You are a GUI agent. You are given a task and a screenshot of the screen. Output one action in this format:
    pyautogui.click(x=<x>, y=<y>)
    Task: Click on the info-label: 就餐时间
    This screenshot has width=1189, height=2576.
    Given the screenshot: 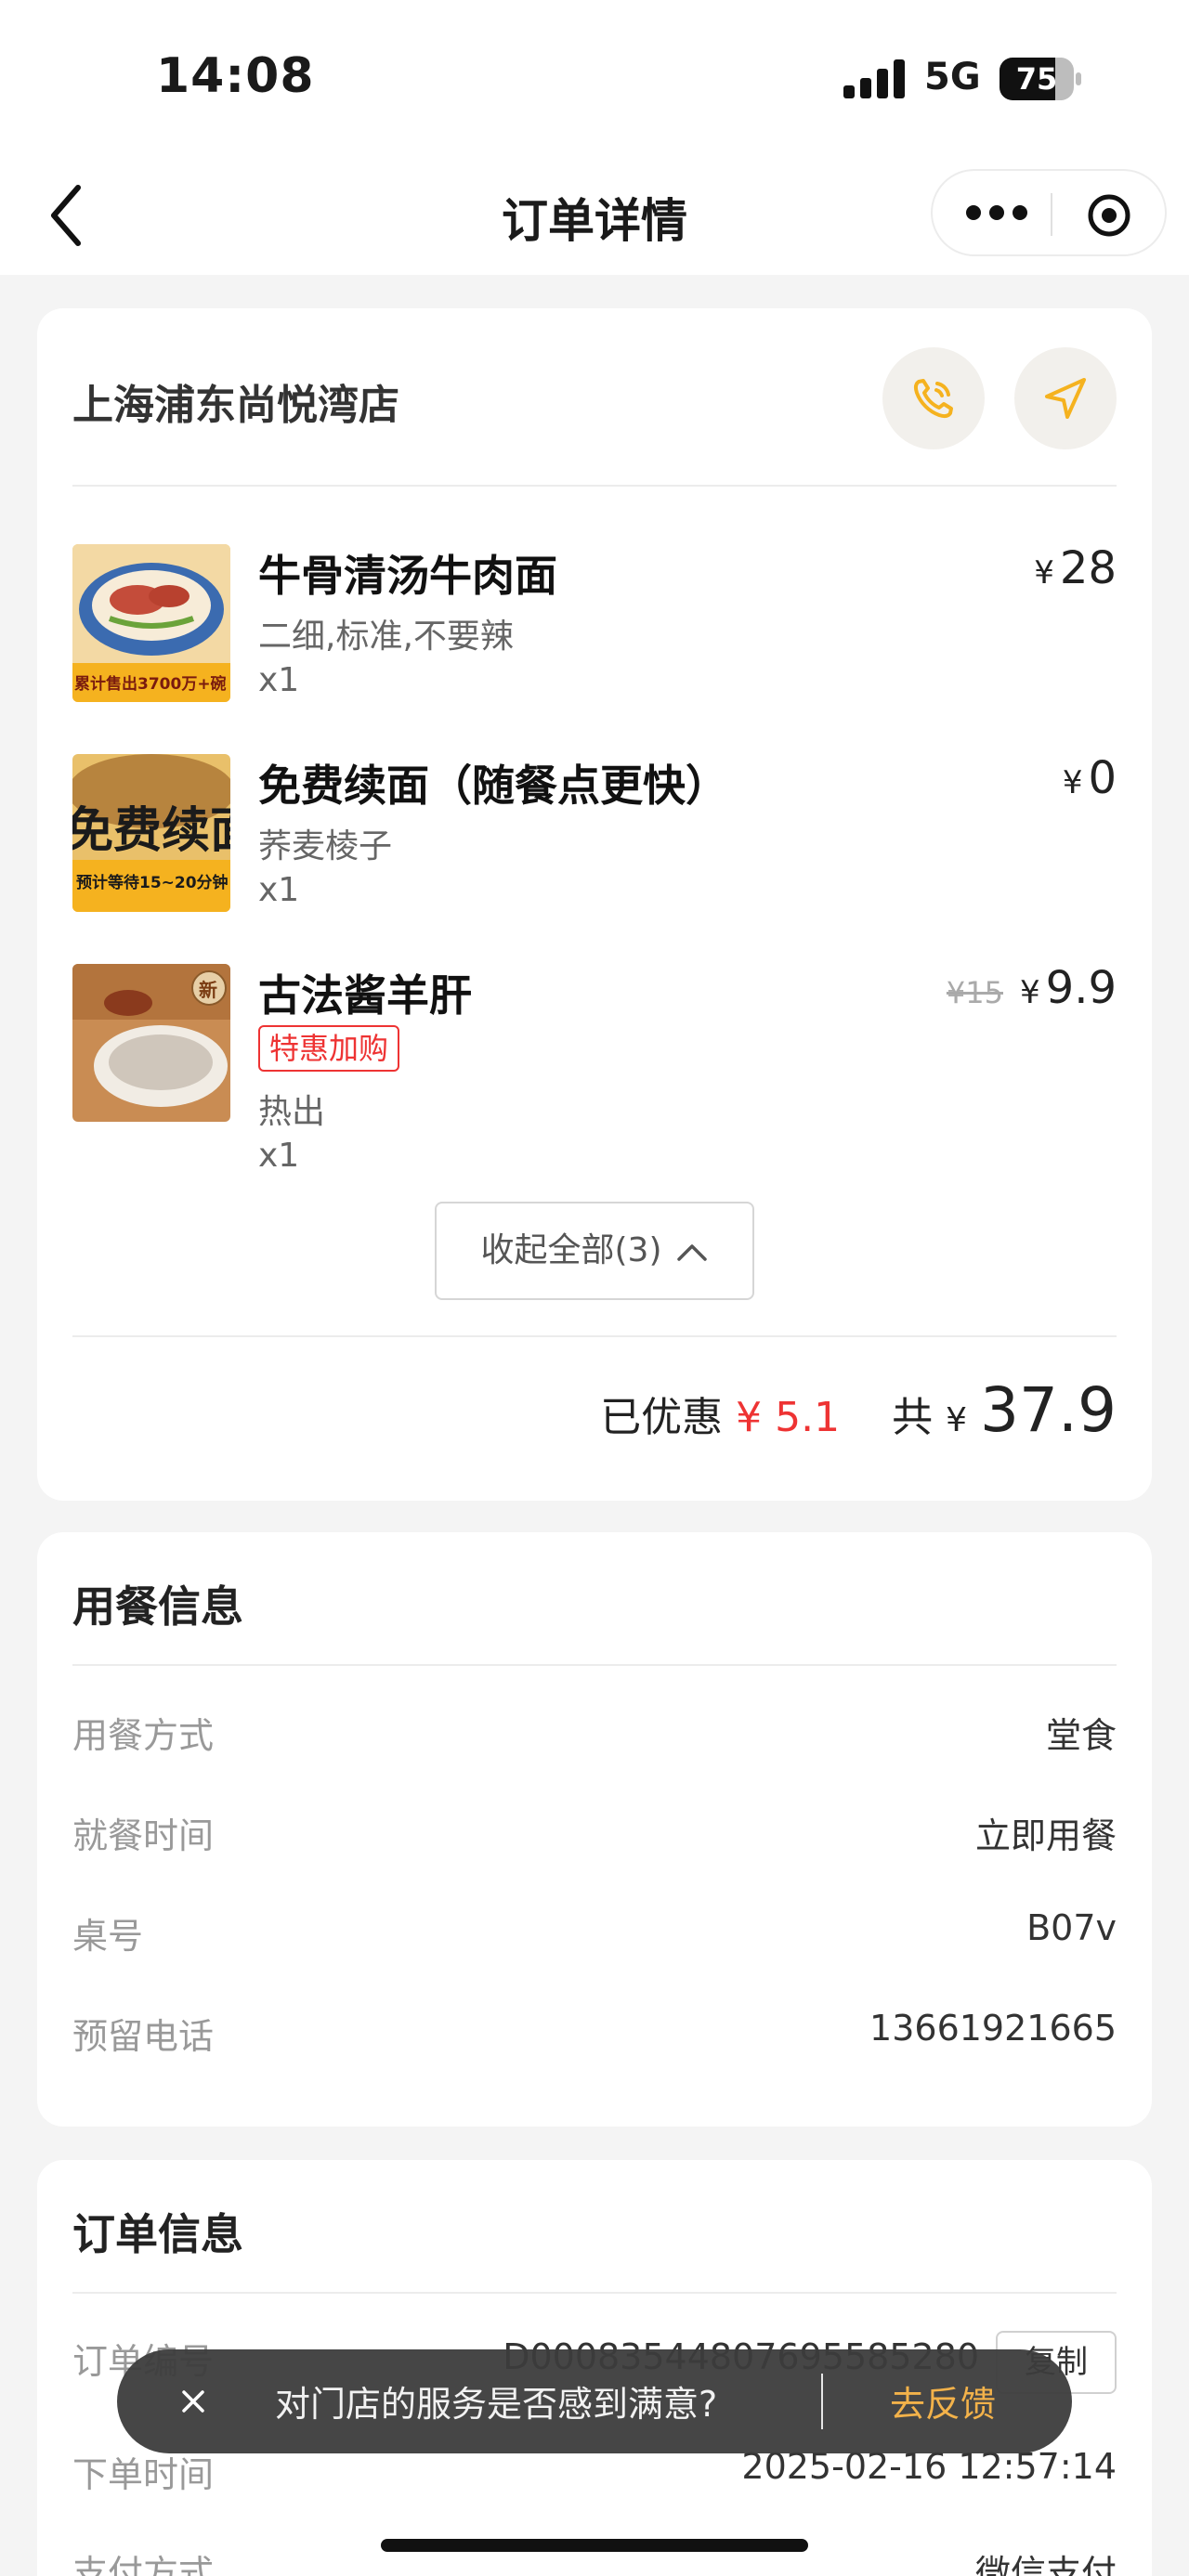 What is the action you would take?
    pyautogui.click(x=143, y=1835)
    